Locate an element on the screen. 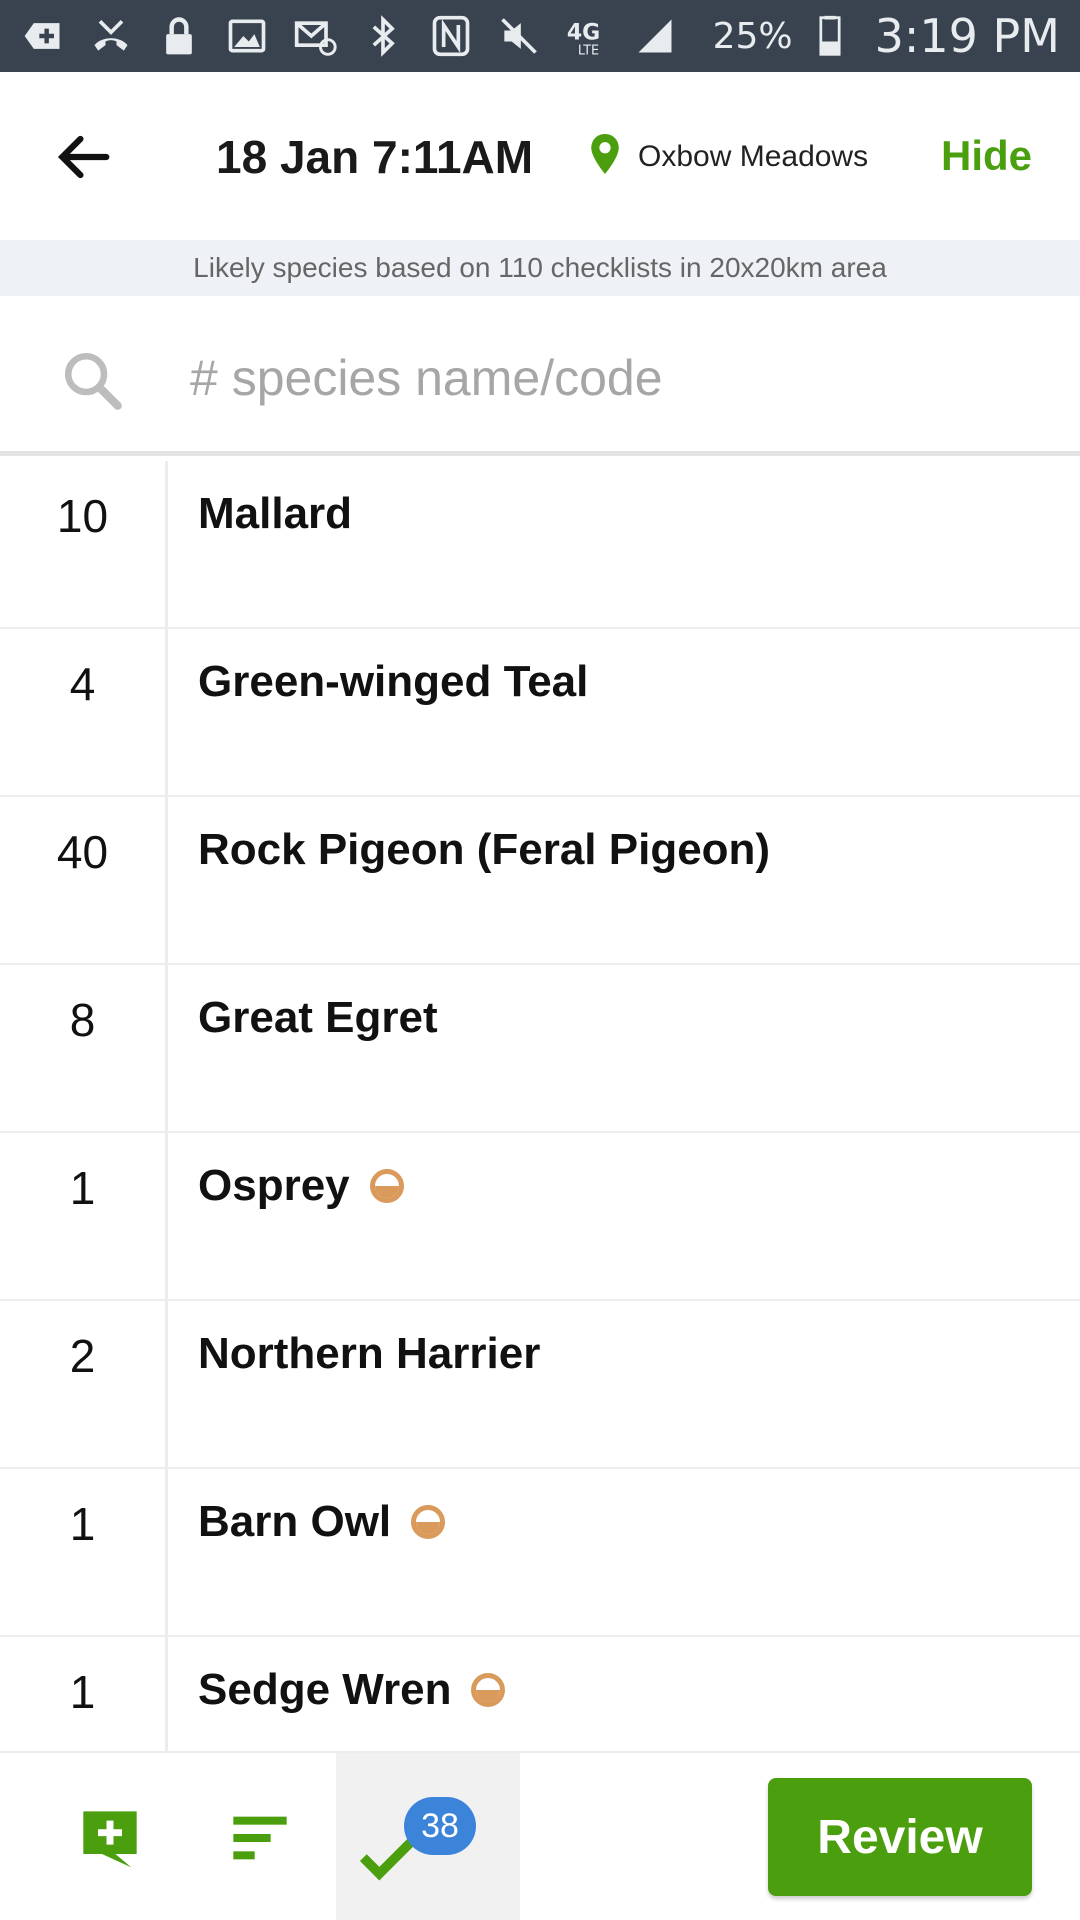  signal-icon is located at coordinates (655, 36).